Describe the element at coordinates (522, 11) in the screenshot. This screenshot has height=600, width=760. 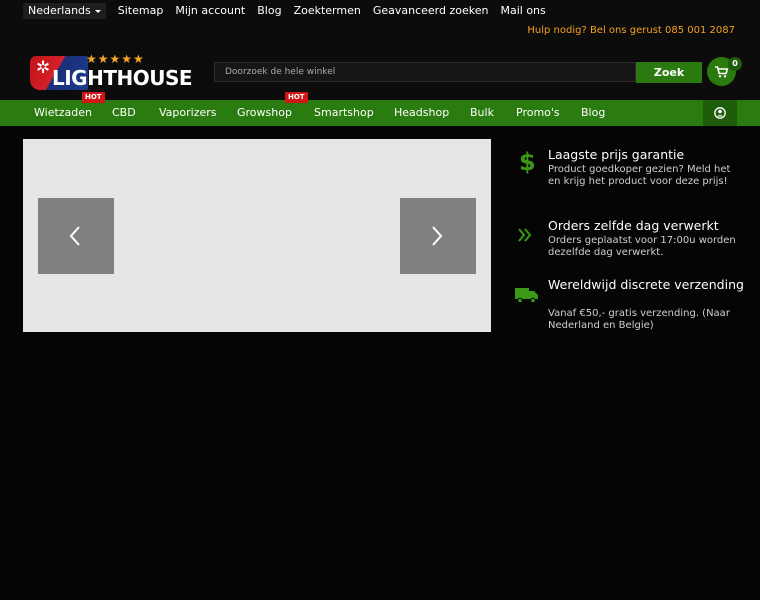
I see `top-link-mail: Mail ons` at that location.